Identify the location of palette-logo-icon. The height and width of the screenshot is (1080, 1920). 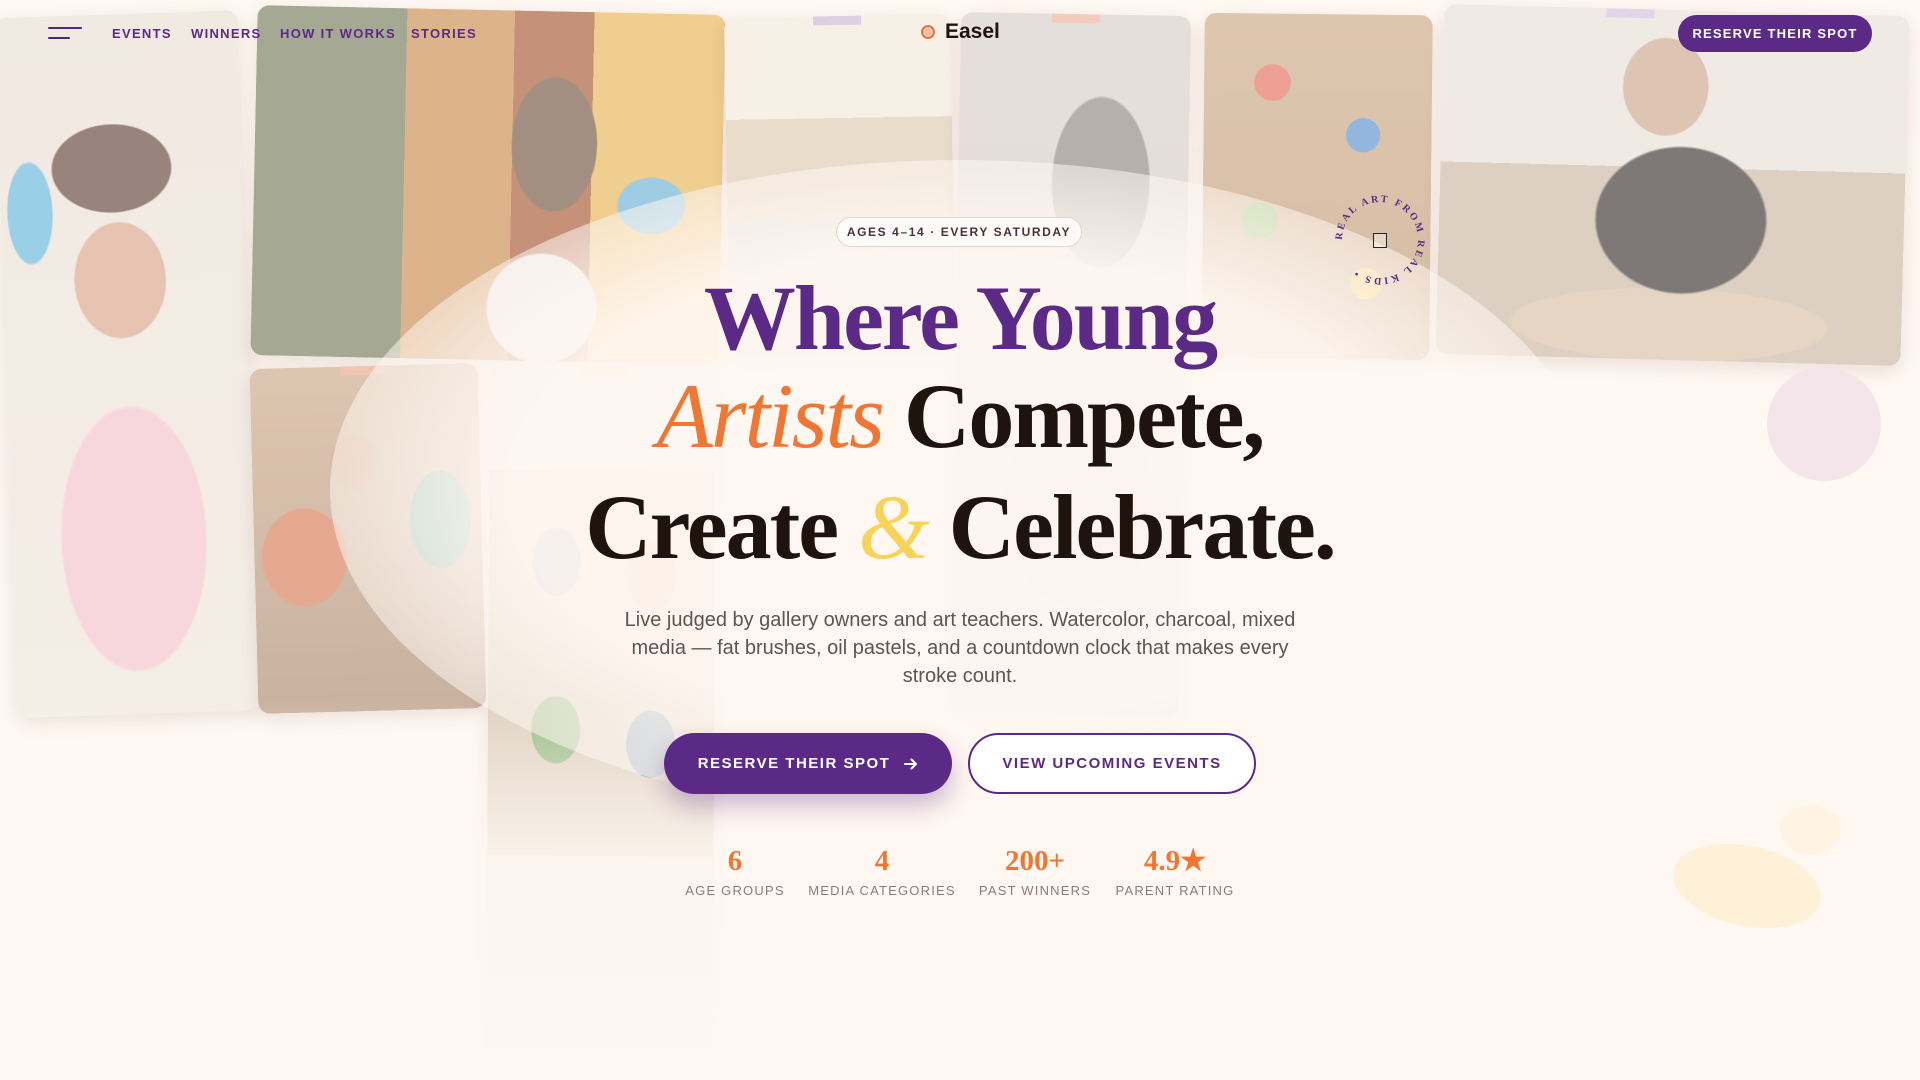
(928, 32).